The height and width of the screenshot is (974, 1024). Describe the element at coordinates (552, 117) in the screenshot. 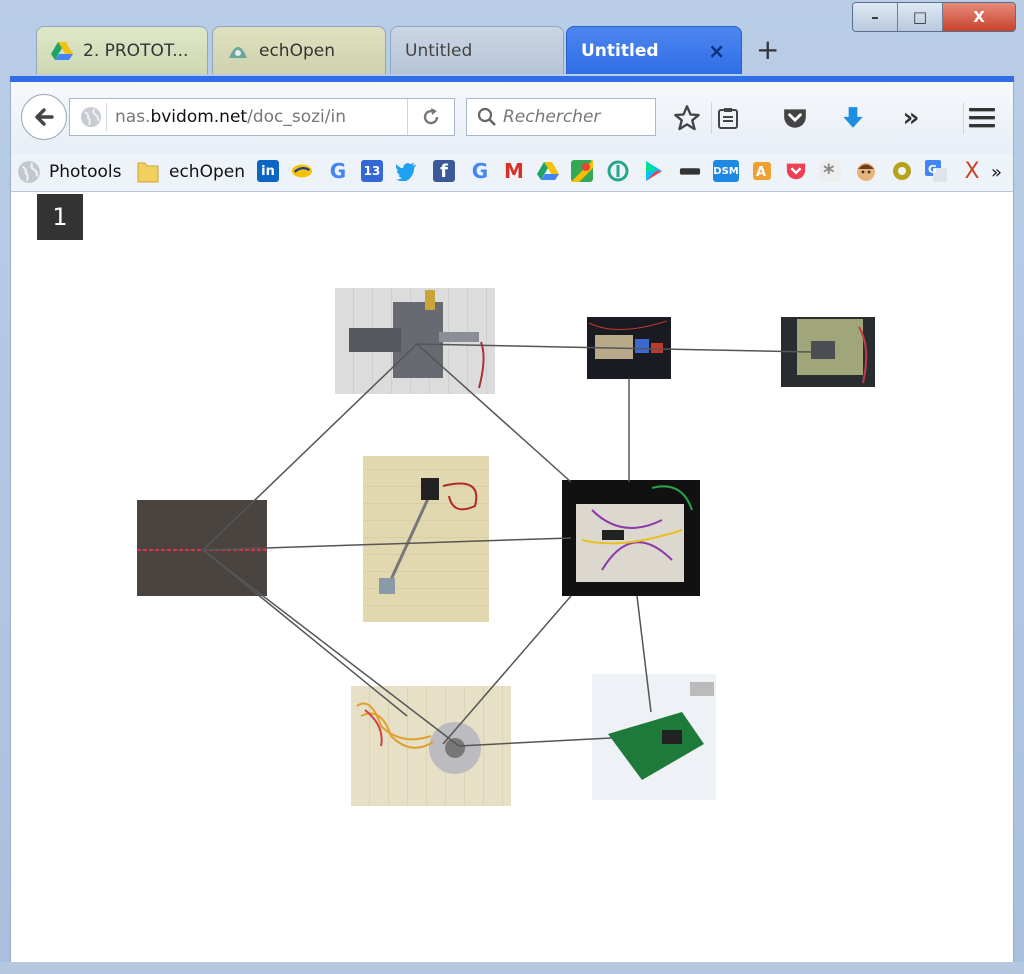

I see `search-placeholder: Rechercher` at that location.